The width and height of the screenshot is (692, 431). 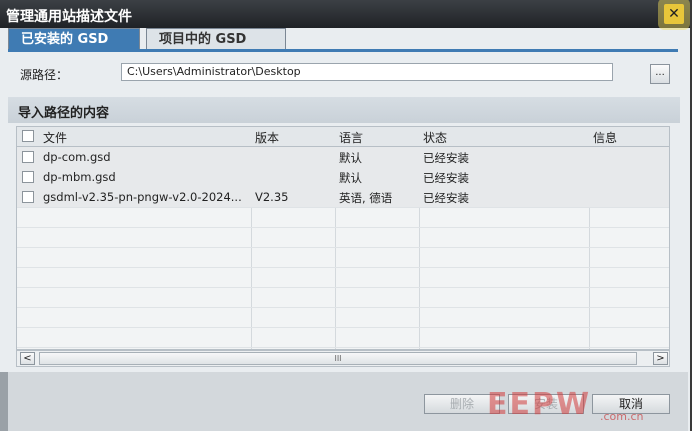 I want to click on source-path-label: 源路径：, so click(x=44, y=75).